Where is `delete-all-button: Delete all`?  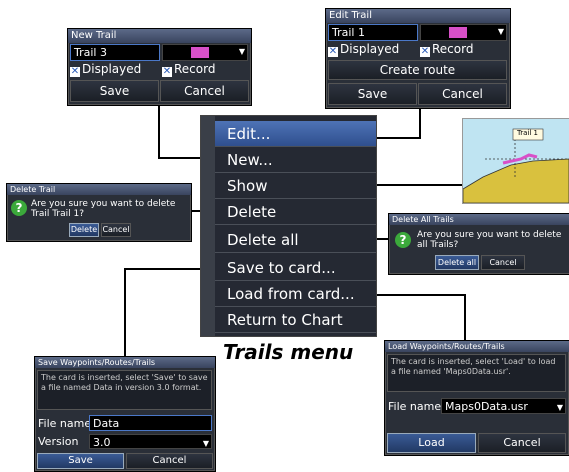 delete-all-button: Delete all is located at coordinates (457, 262).